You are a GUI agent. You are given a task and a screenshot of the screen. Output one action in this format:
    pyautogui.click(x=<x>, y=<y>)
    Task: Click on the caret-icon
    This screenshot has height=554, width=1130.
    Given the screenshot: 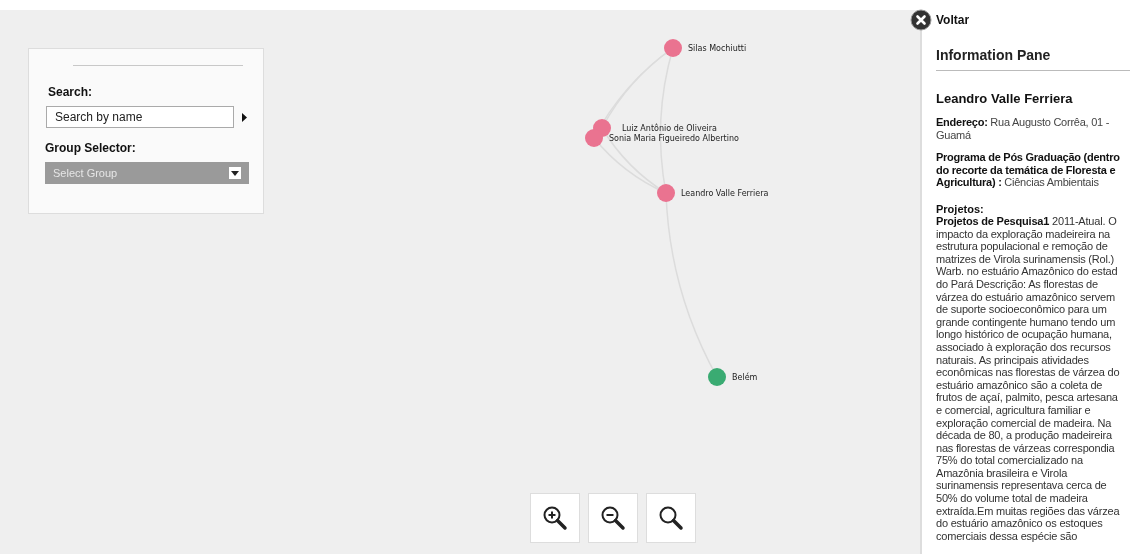 What is the action you would take?
    pyautogui.click(x=235, y=173)
    